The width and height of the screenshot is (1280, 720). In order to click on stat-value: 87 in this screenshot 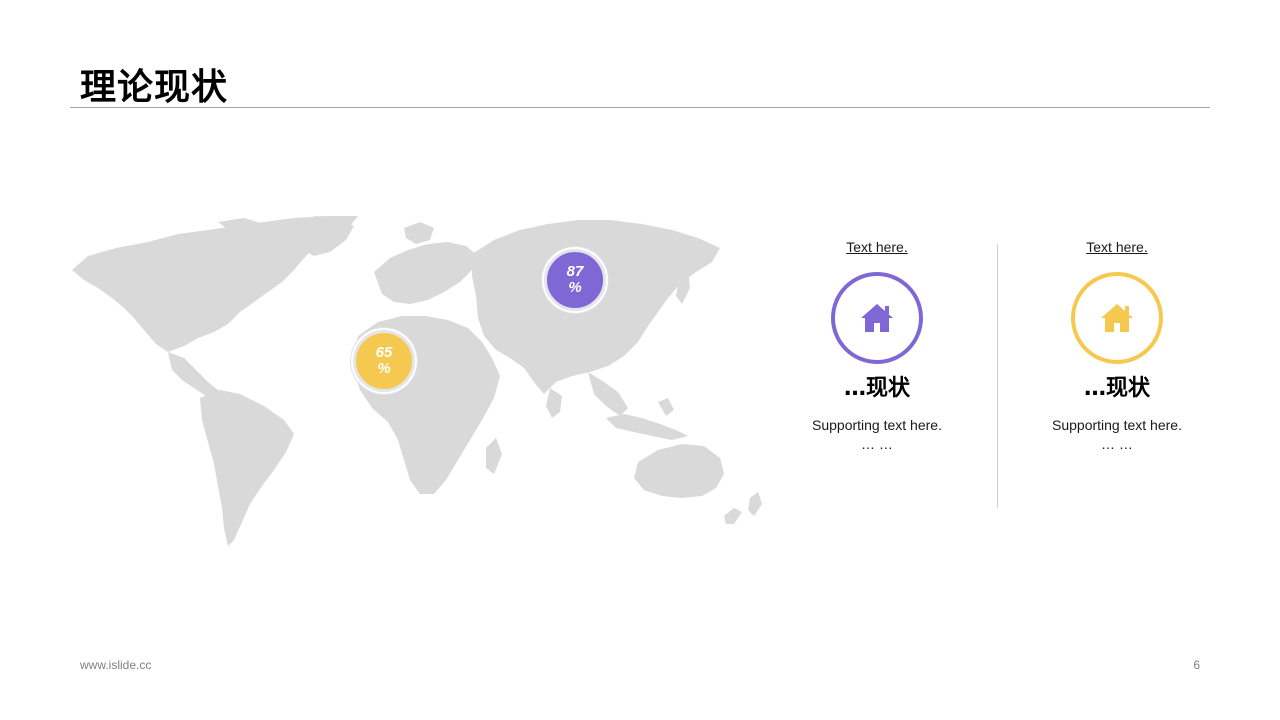, I will do `click(575, 271)`.